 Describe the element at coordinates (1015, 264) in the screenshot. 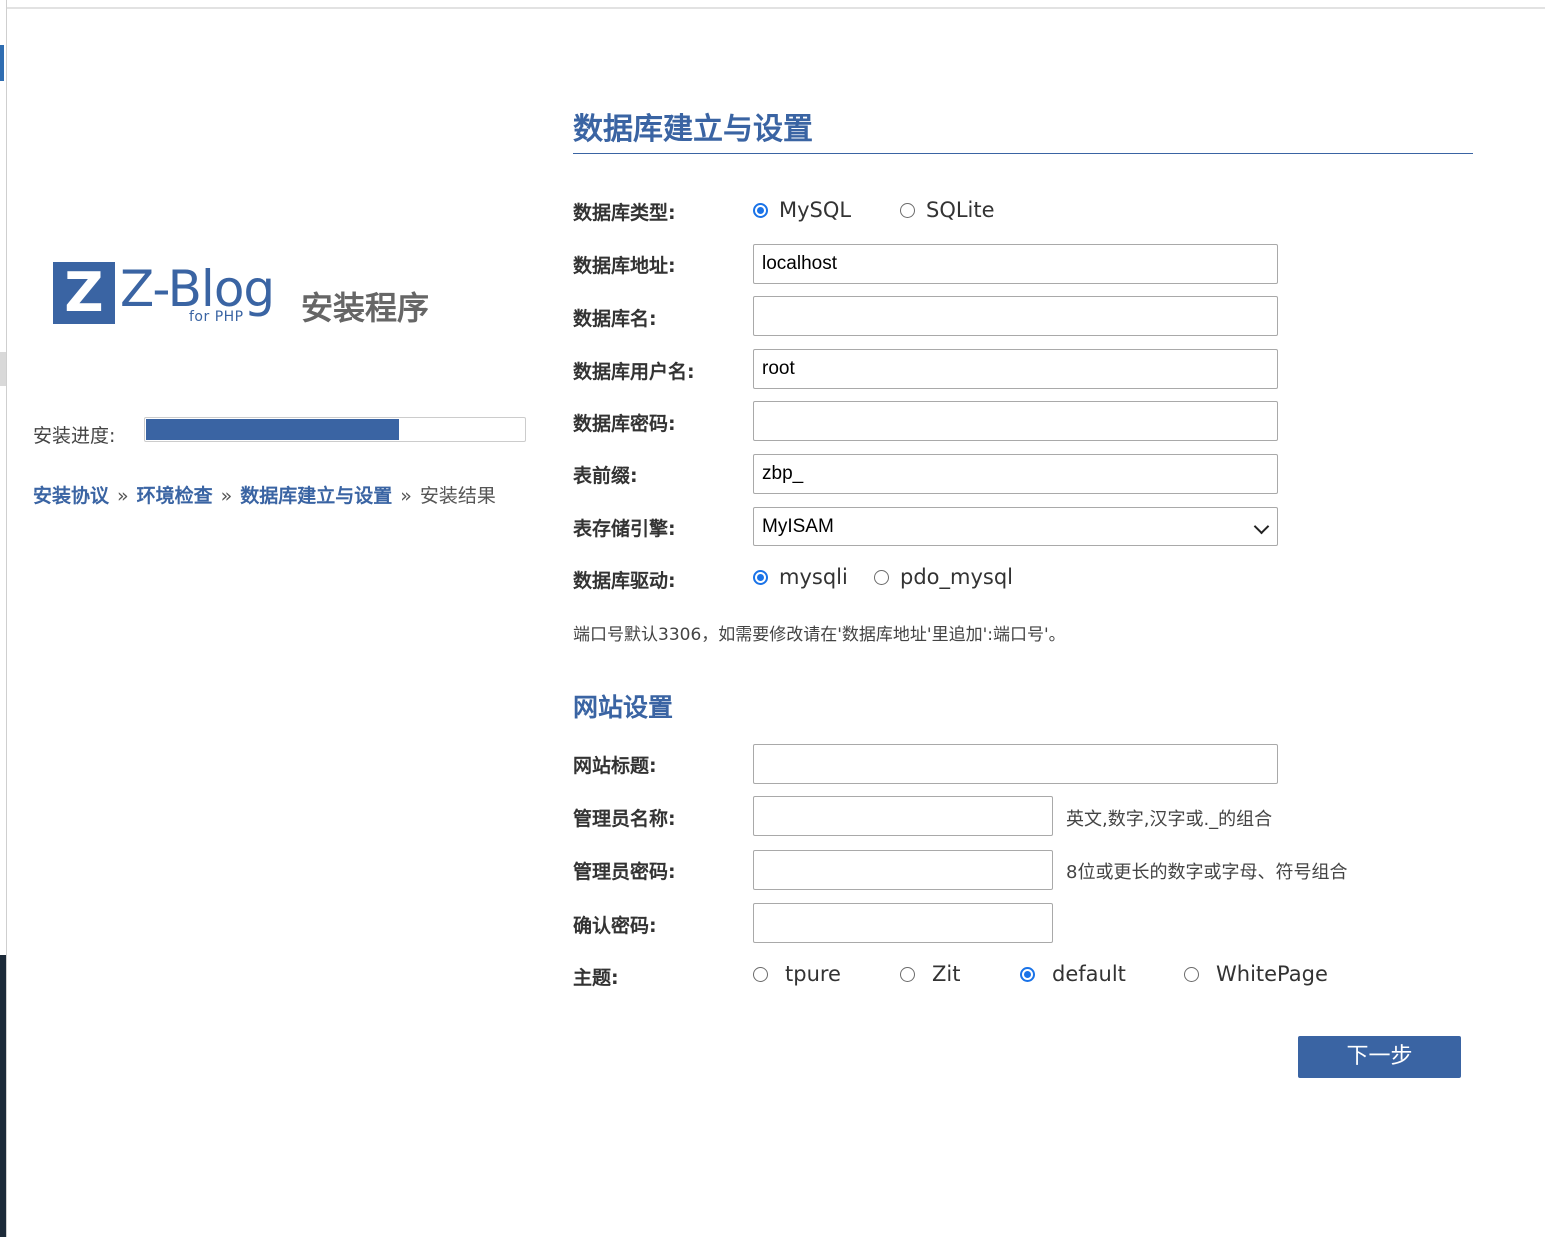

I see `db-host-input: localhost` at that location.